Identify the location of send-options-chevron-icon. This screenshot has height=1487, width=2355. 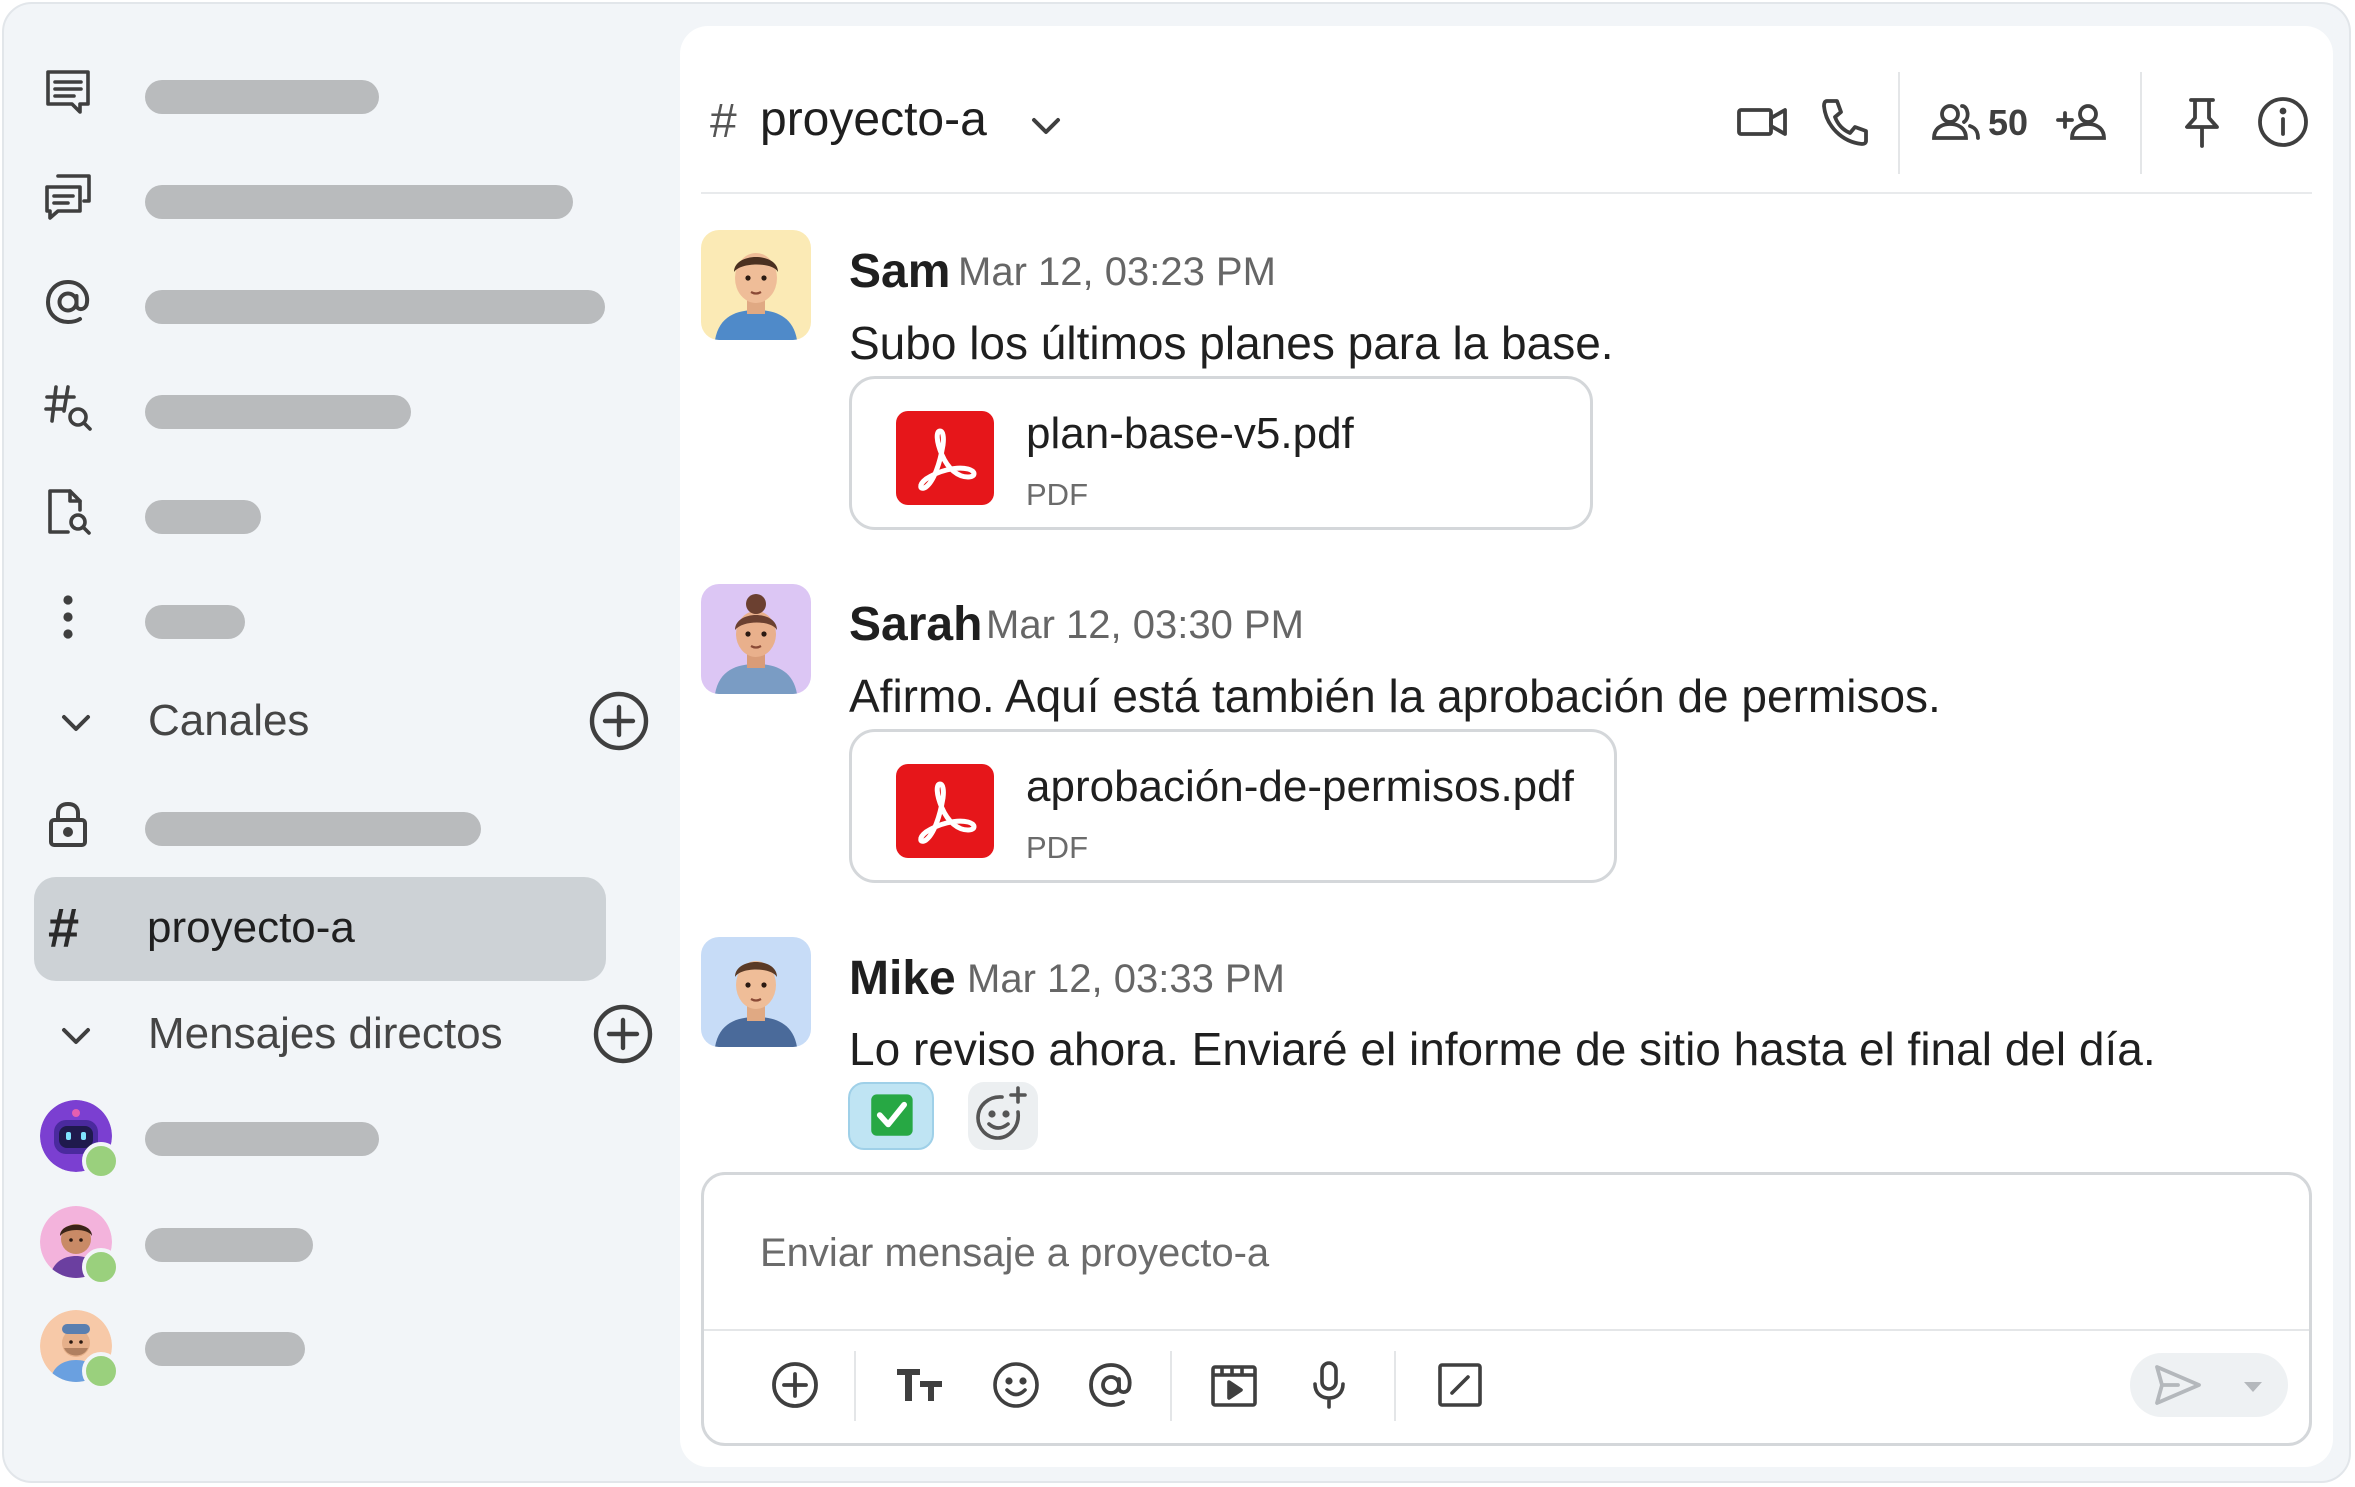
(2253, 1386).